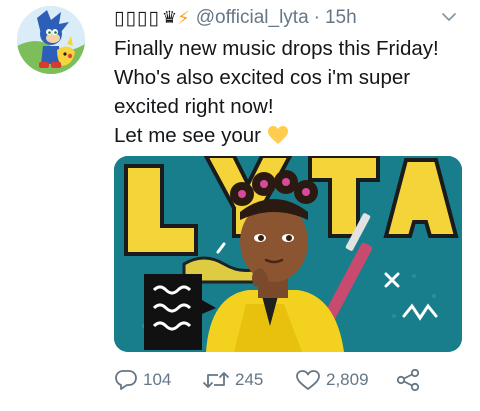 This screenshot has width=480, height=411. I want to click on share-icon, so click(408, 380).